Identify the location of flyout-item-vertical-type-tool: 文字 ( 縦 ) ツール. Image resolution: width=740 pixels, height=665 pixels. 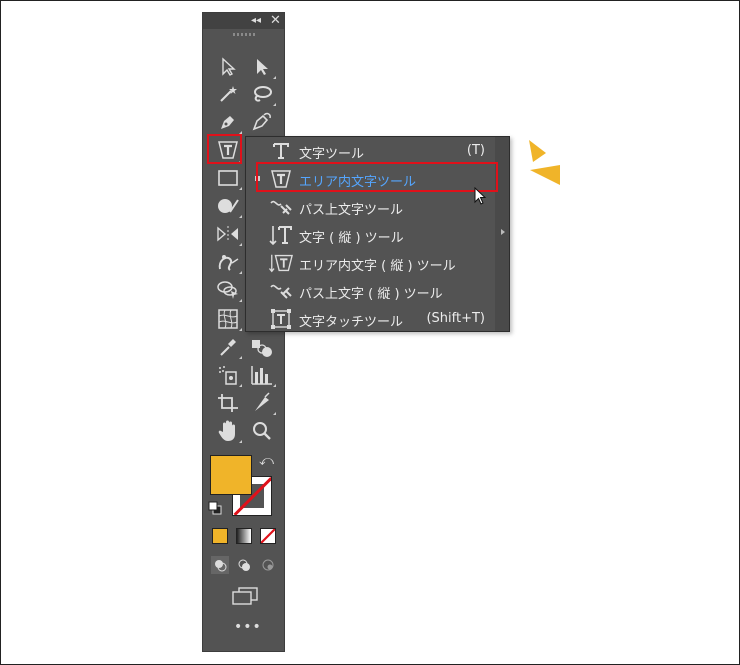
(371, 235).